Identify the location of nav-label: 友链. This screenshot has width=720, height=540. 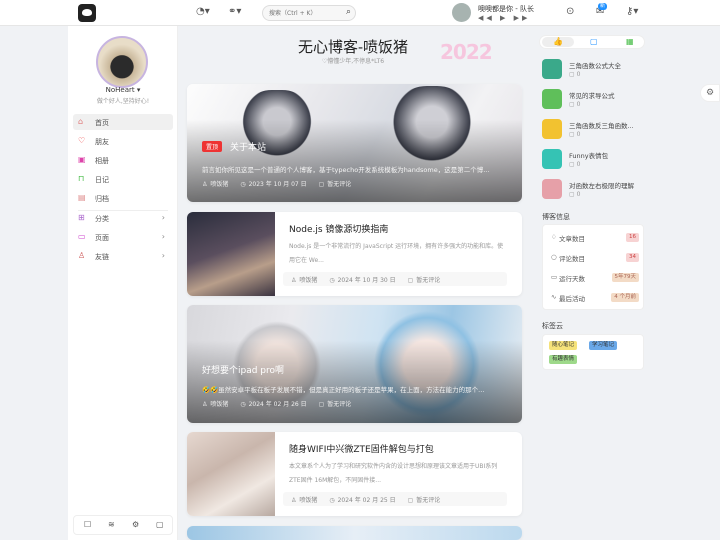
(102, 257).